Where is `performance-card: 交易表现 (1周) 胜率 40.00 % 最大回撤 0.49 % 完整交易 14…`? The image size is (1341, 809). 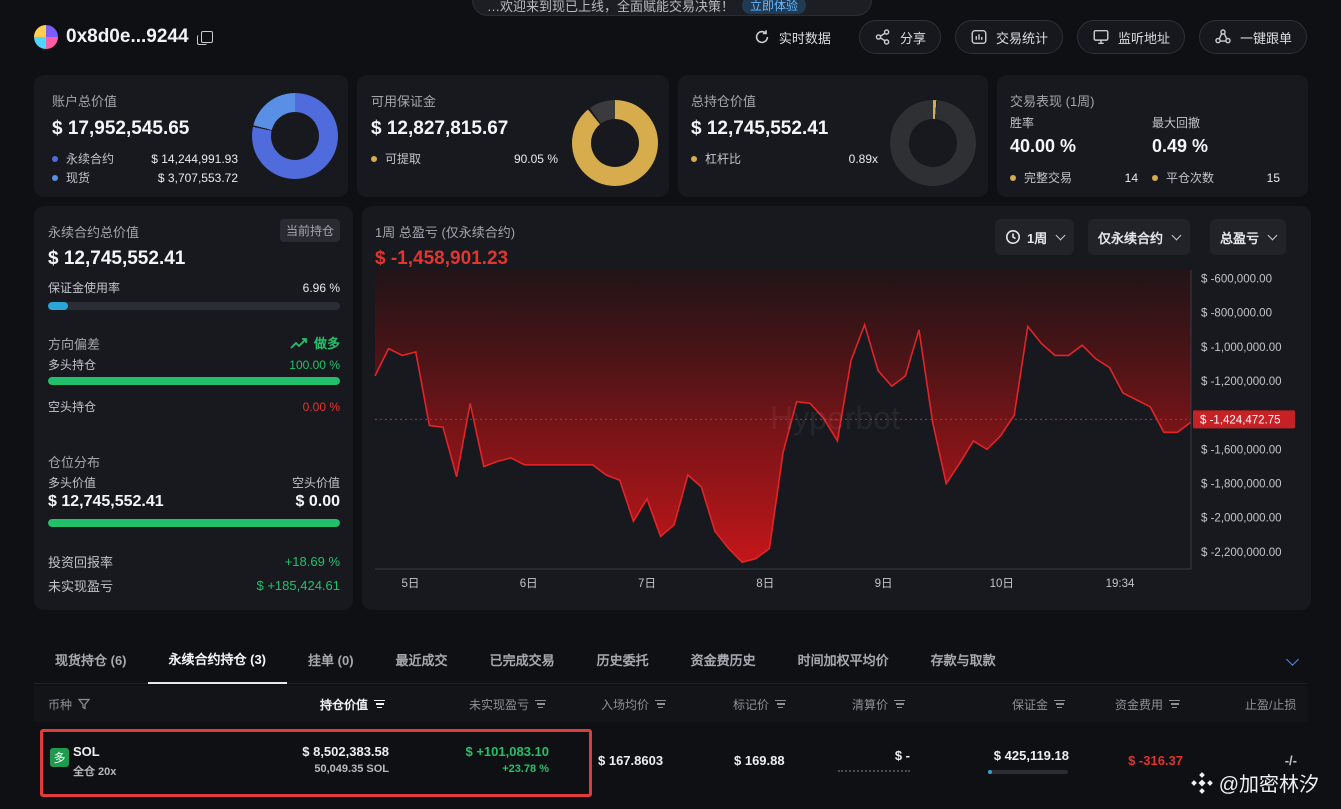 performance-card: 交易表现 (1周) 胜率 40.00 % 最大回撤 0.49 % 完整交易 14… is located at coordinates (1152, 136).